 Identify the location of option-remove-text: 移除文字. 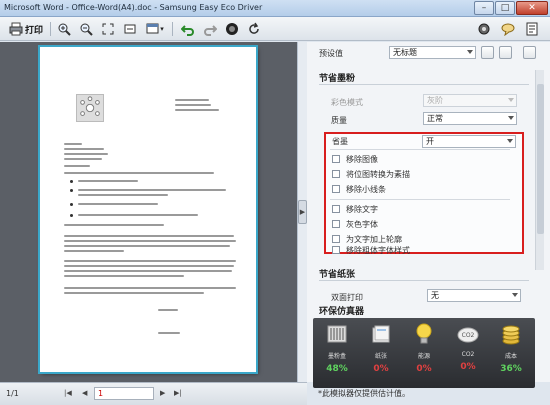
(355, 209).